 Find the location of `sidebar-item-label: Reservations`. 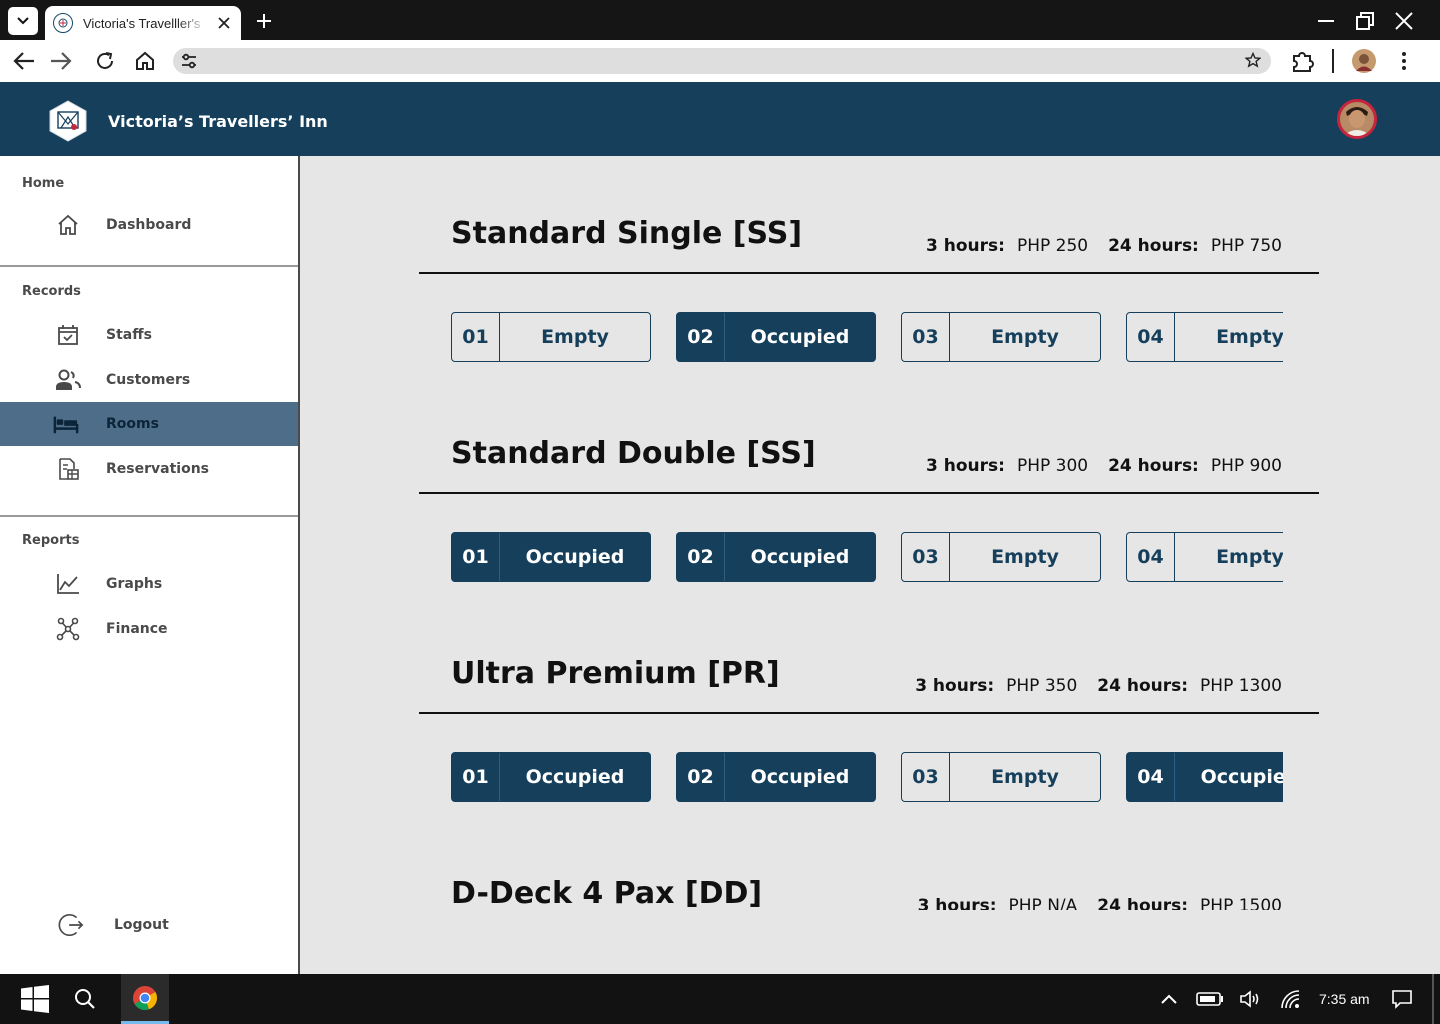

sidebar-item-label: Reservations is located at coordinates (157, 469).